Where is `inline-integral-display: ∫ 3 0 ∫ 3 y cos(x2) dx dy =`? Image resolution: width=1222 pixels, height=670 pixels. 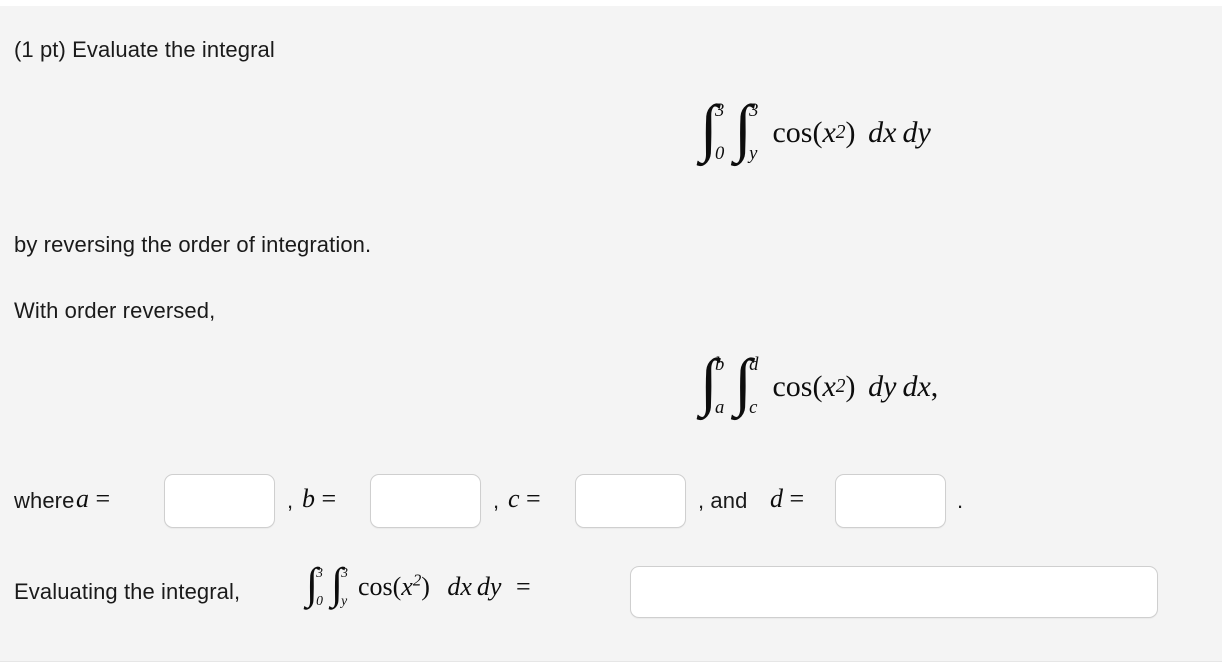
inline-integral-display: ∫ 3 0 ∫ 3 y cos(x2) dx dy = is located at coordinates (418, 584).